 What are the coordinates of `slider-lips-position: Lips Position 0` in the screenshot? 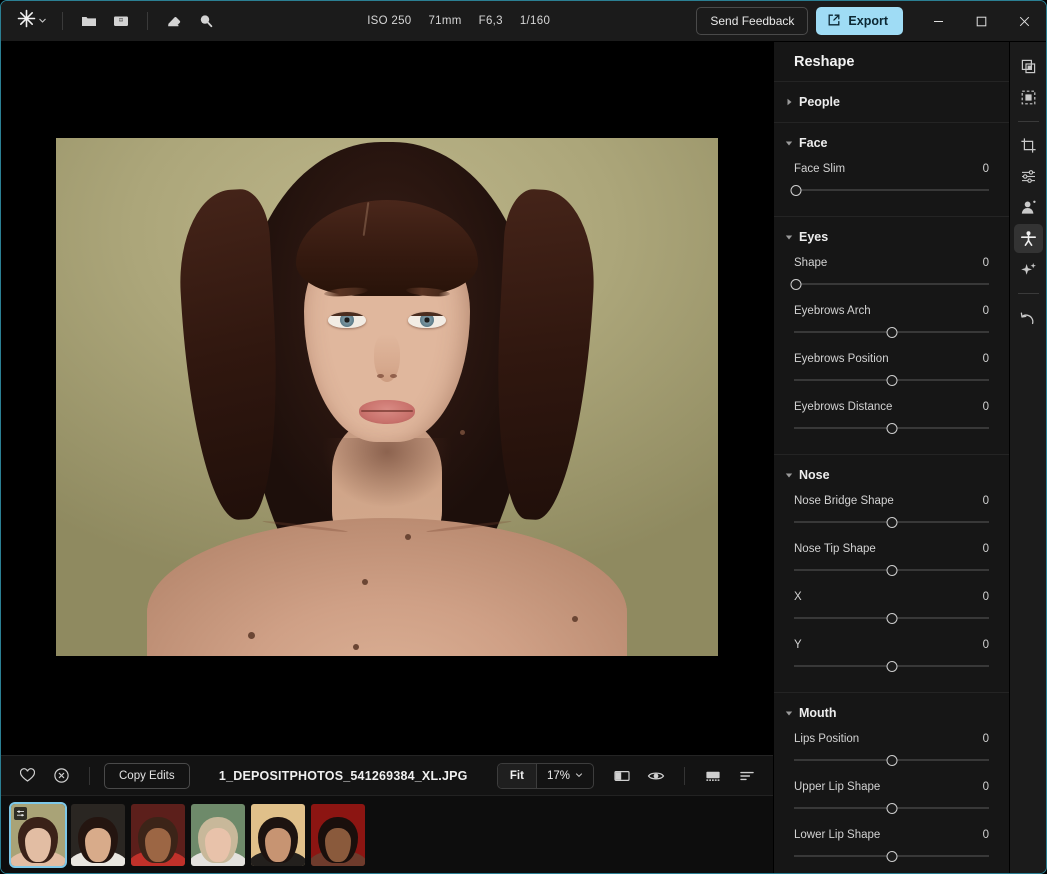 It's located at (891, 749).